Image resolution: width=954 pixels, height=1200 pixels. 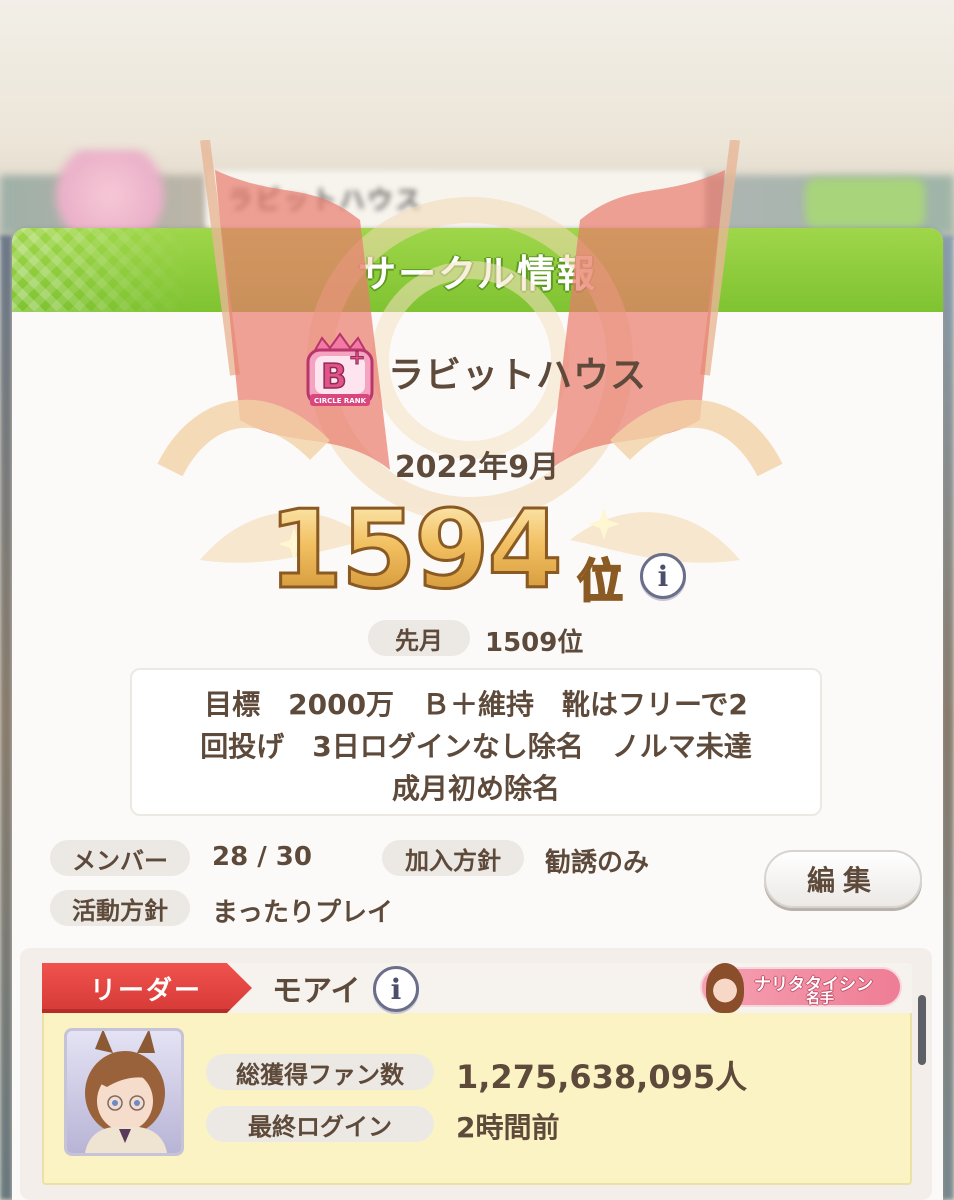 I want to click on last-month-rank: 1509位, so click(x=534, y=643).